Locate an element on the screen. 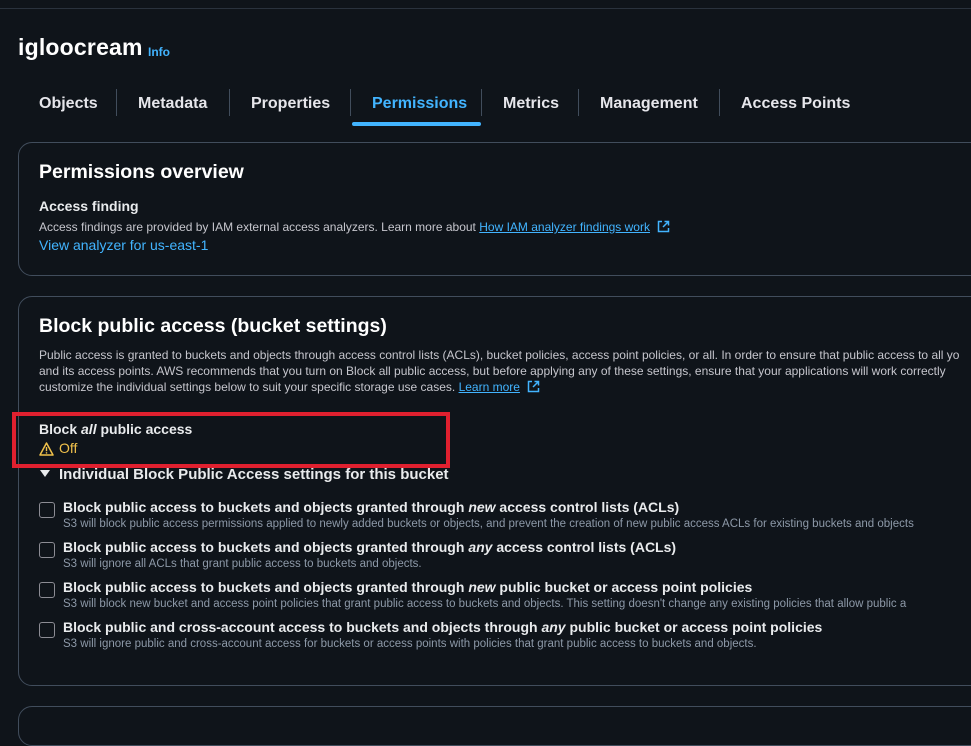  tab-permissions: Permissions is located at coordinates (416, 105).